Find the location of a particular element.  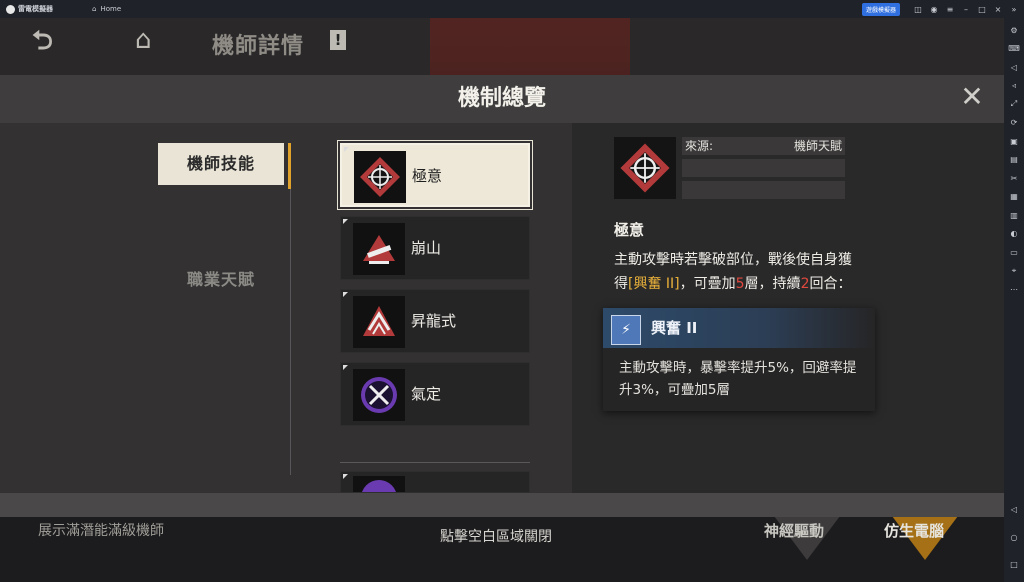

source-value: 機師天賦 is located at coordinates (817, 146).